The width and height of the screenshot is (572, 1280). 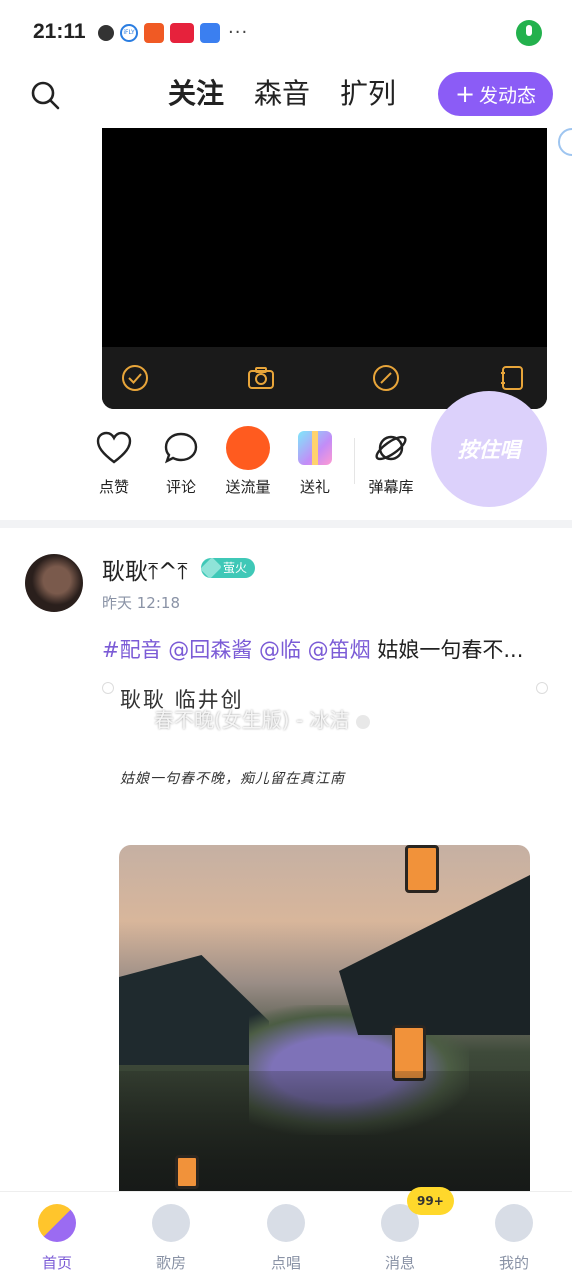 What do you see at coordinates (434, 955) in the screenshot?
I see `roof-right` at bounding box center [434, 955].